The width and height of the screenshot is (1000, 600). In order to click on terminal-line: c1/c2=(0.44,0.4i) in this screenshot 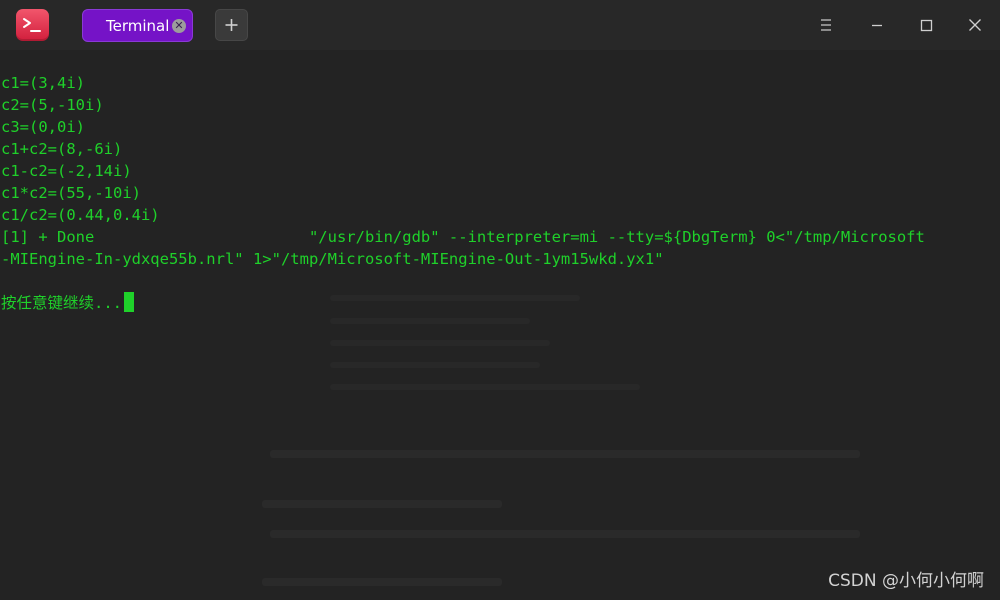, I will do `click(80, 215)`.